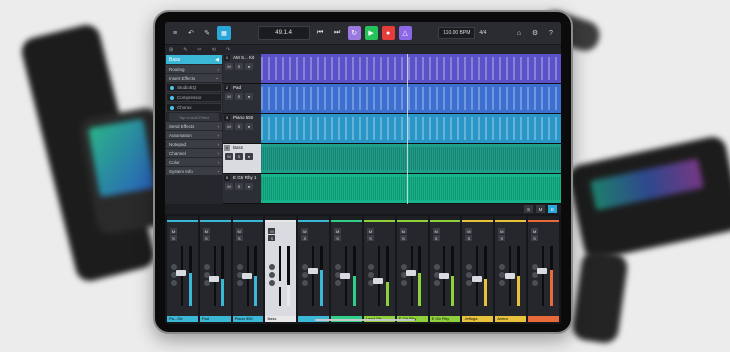  I want to click on rewind-icon: ⏮, so click(320, 33).